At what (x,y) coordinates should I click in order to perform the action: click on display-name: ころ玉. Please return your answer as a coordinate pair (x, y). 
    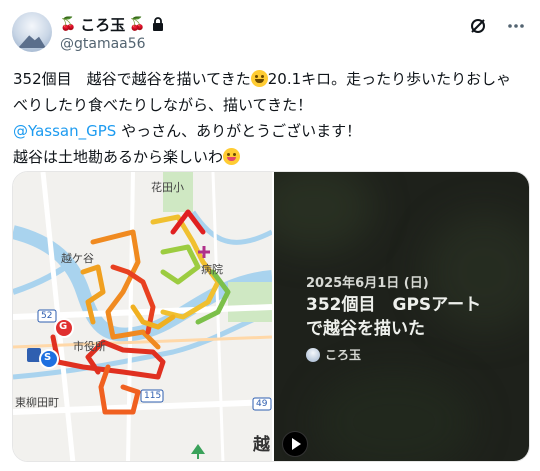
    Looking at the image, I should click on (102, 24).